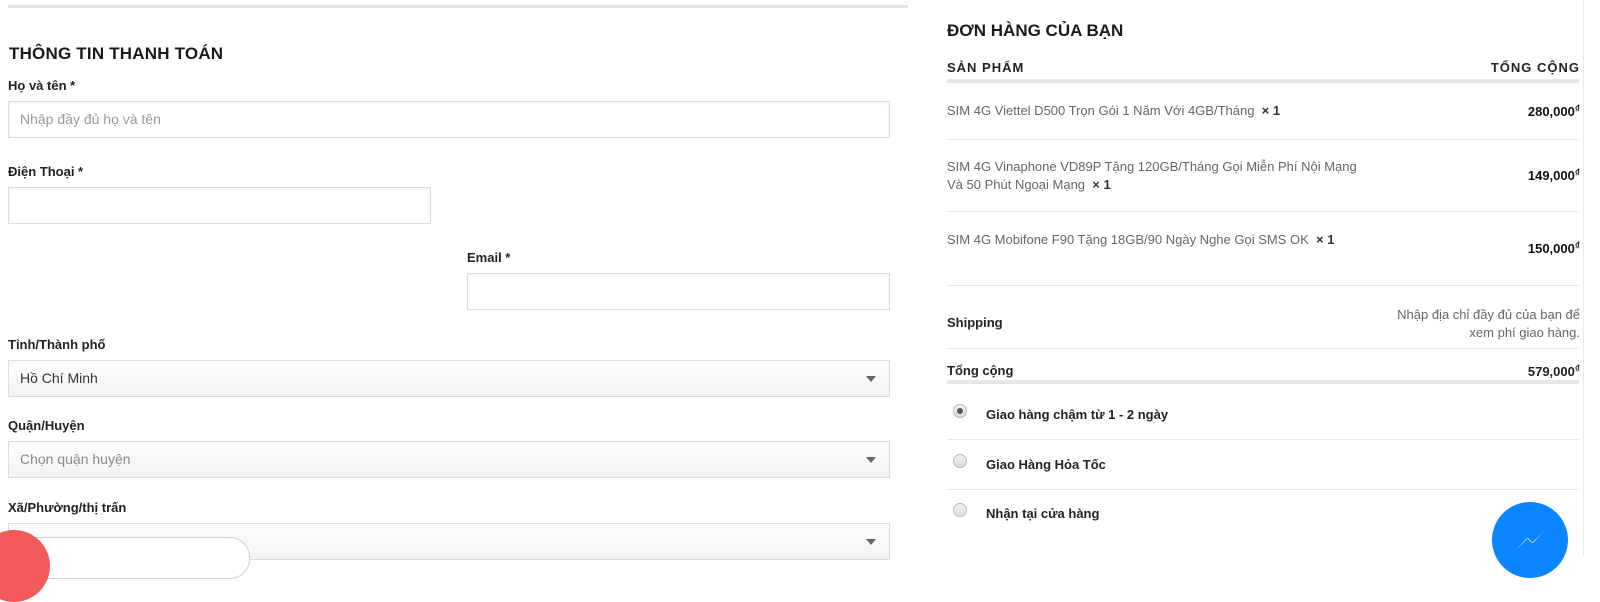  What do you see at coordinates (449, 459) in the screenshot?
I see `district-select: Chọn quận huyện` at bounding box center [449, 459].